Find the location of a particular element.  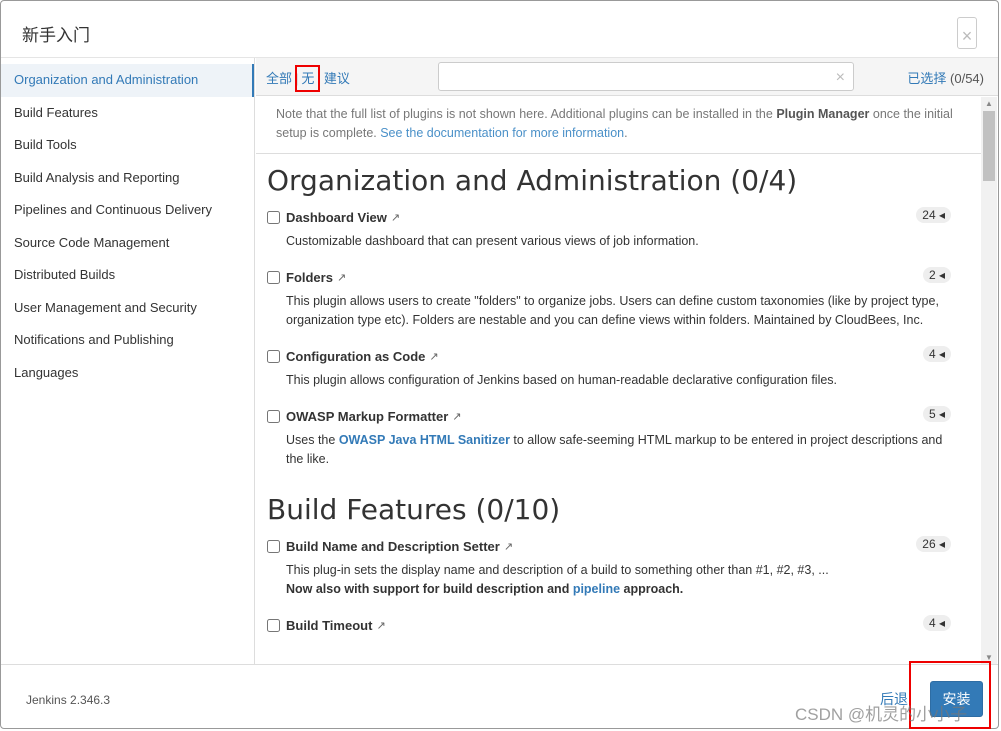

scroll-thumb is located at coordinates (989, 146).